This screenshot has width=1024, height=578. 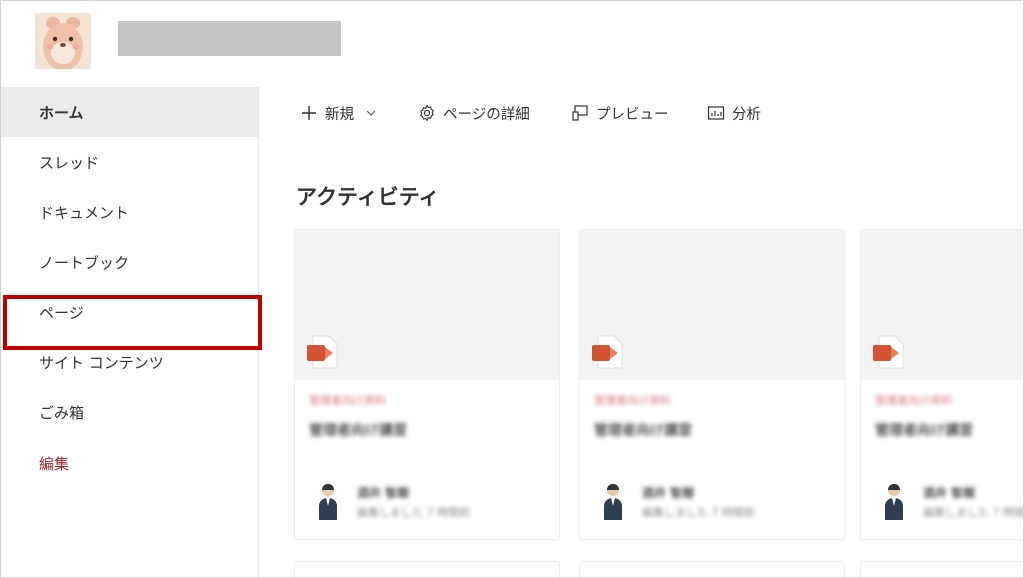 I want to click on preview-button: プレビュー, so click(x=619, y=113).